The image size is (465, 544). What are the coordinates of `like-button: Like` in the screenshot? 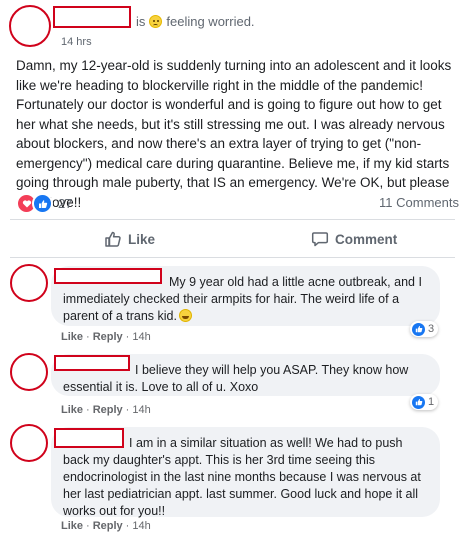 It's located at (129, 239).